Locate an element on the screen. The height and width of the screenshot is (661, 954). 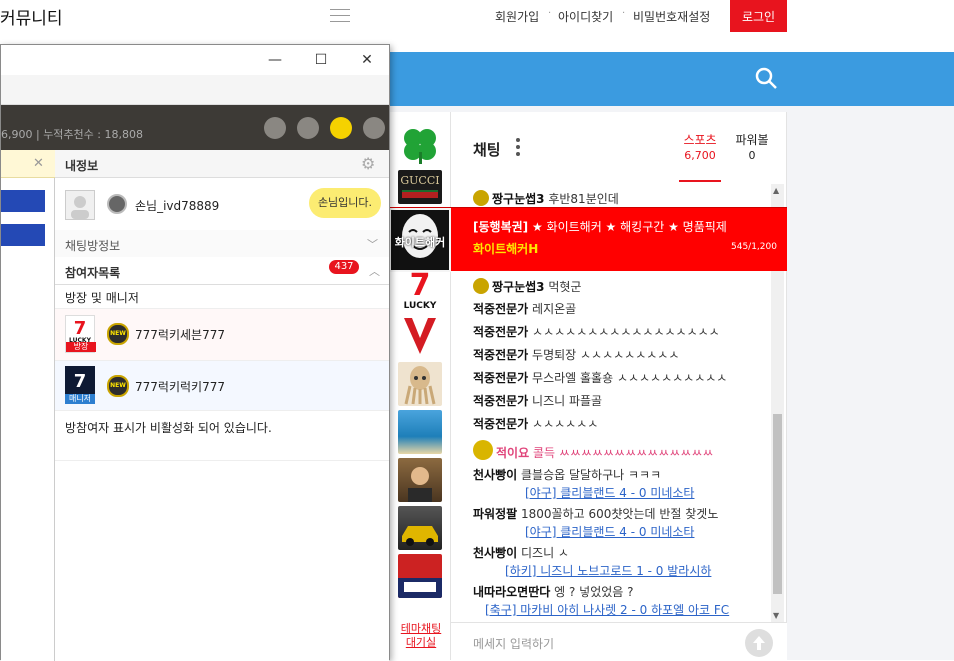
chat-message: 천사빵이 클블승옵 달달하구나 ㅋㅋㅋ is located at coordinates (567, 475).